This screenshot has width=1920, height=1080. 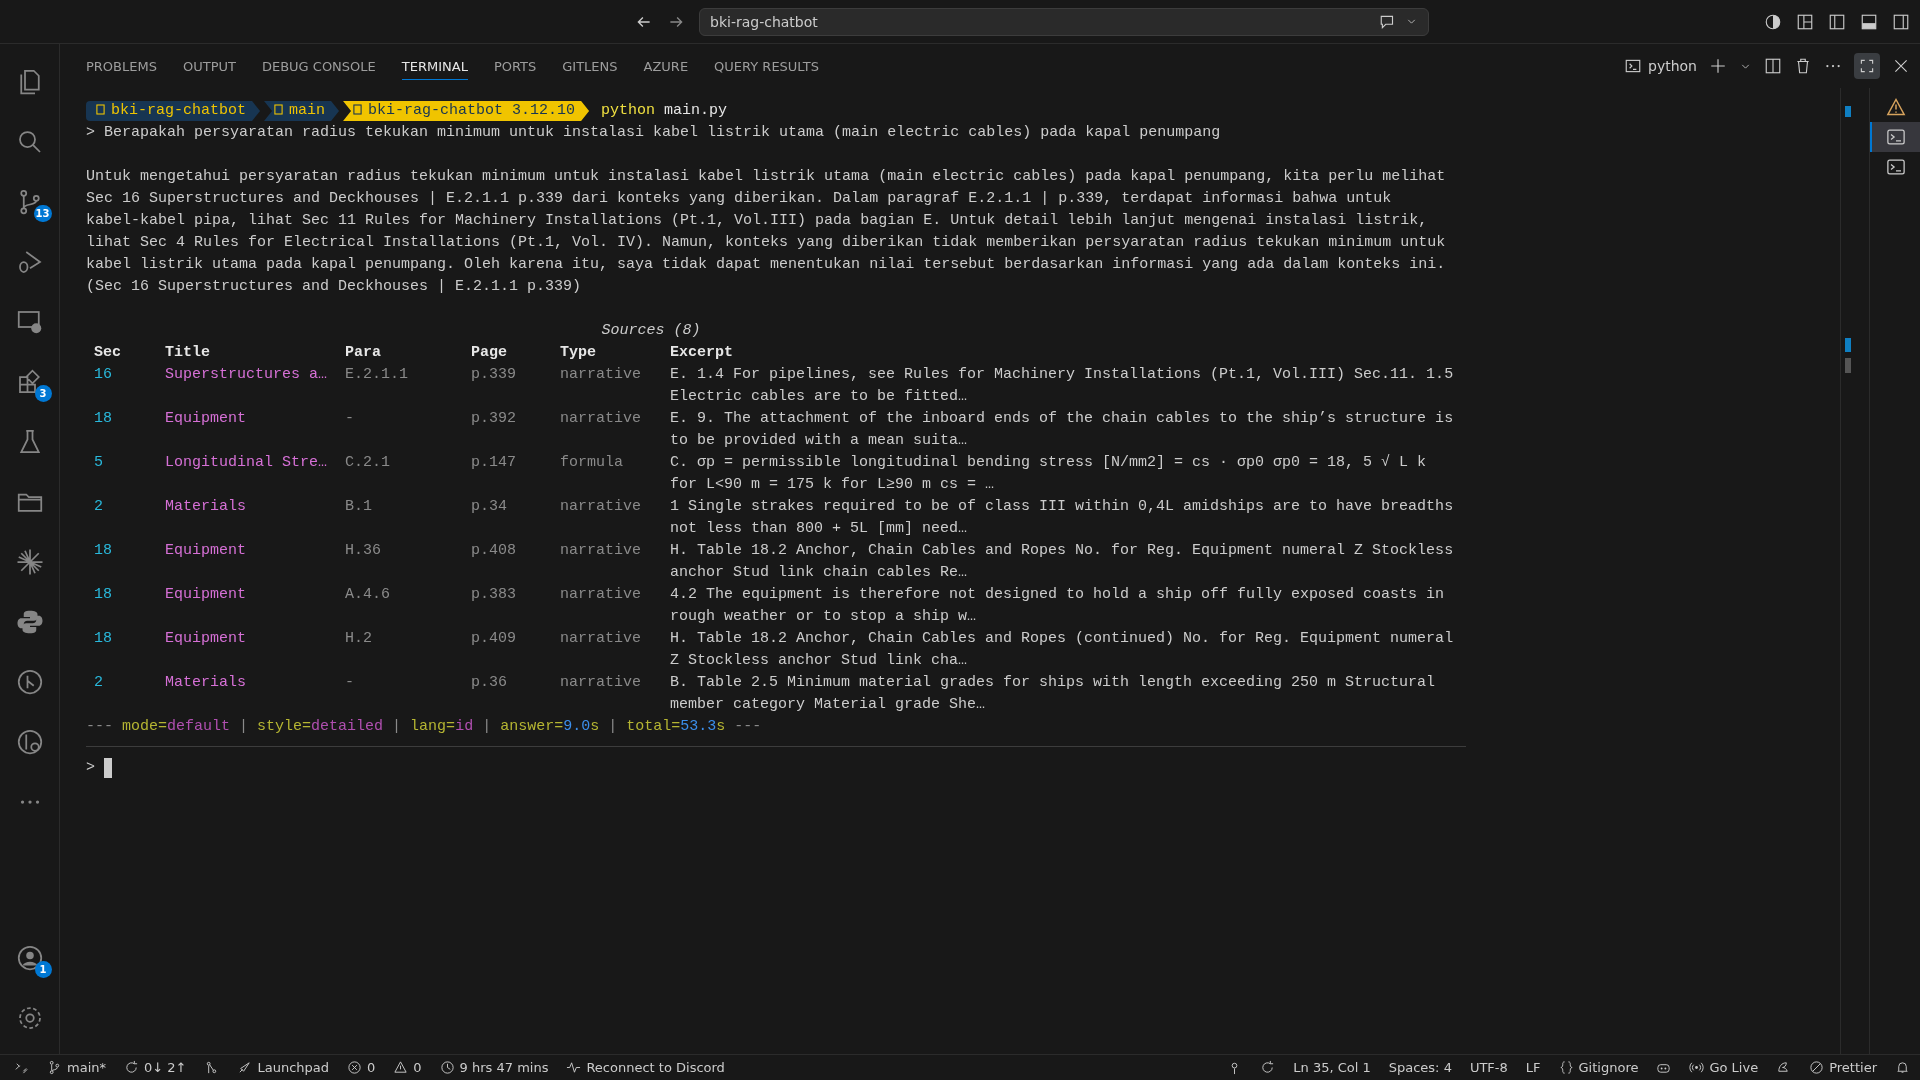 What do you see at coordinates (359, 639) in the screenshot?
I see `table-cell-text: H.2` at bounding box center [359, 639].